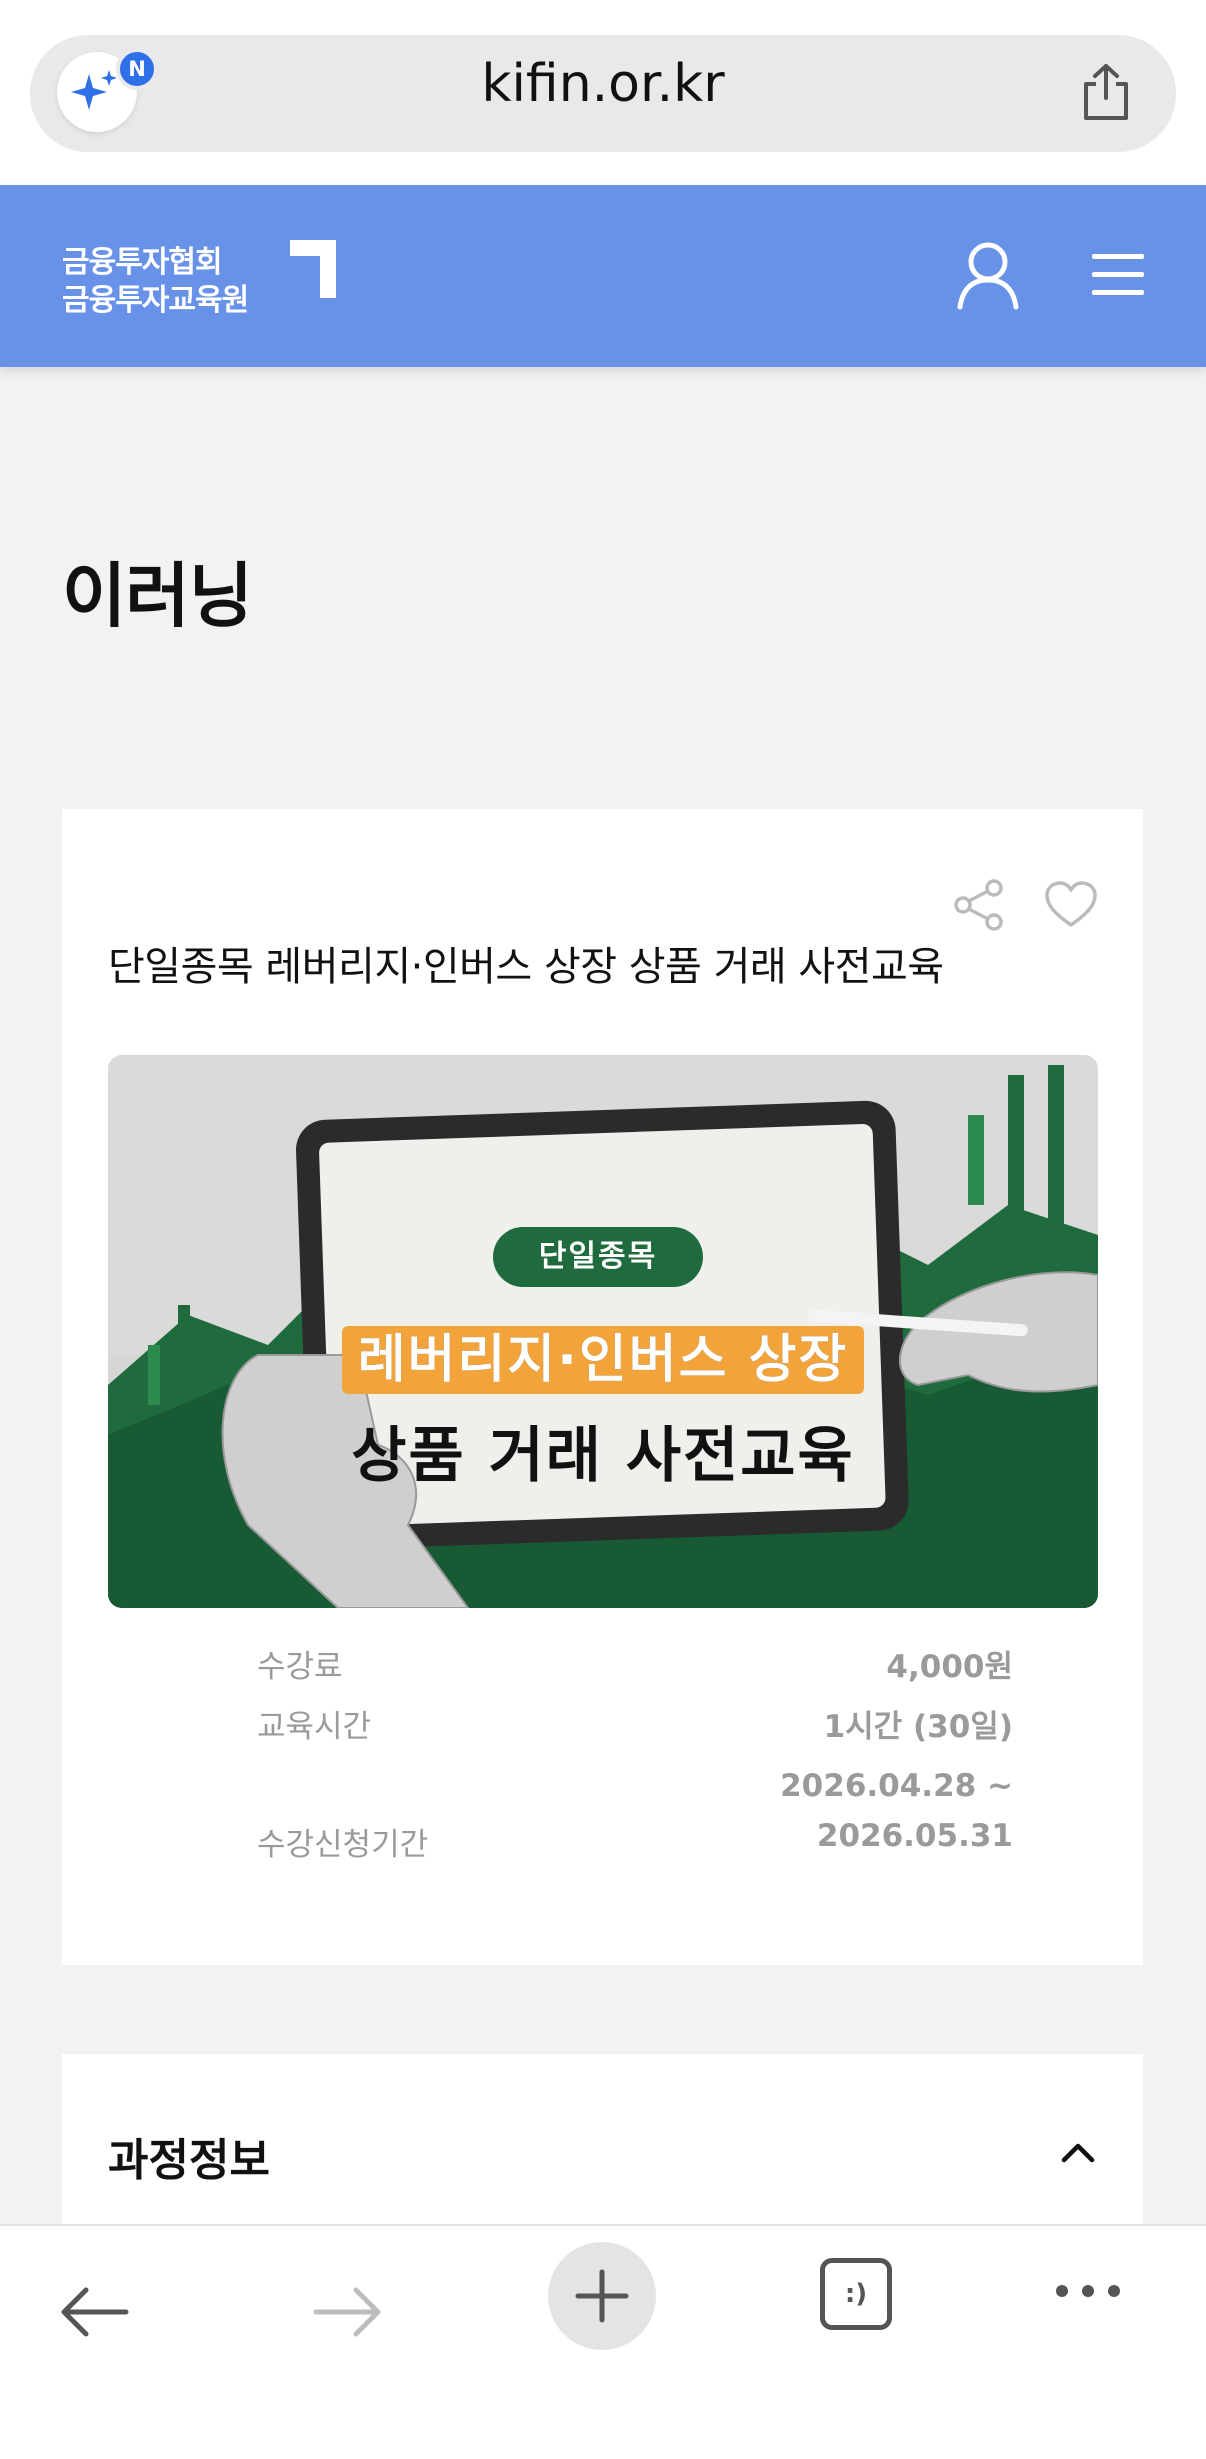 The width and height of the screenshot is (1206, 2459). I want to click on back-arrow-icon, so click(94, 2312).